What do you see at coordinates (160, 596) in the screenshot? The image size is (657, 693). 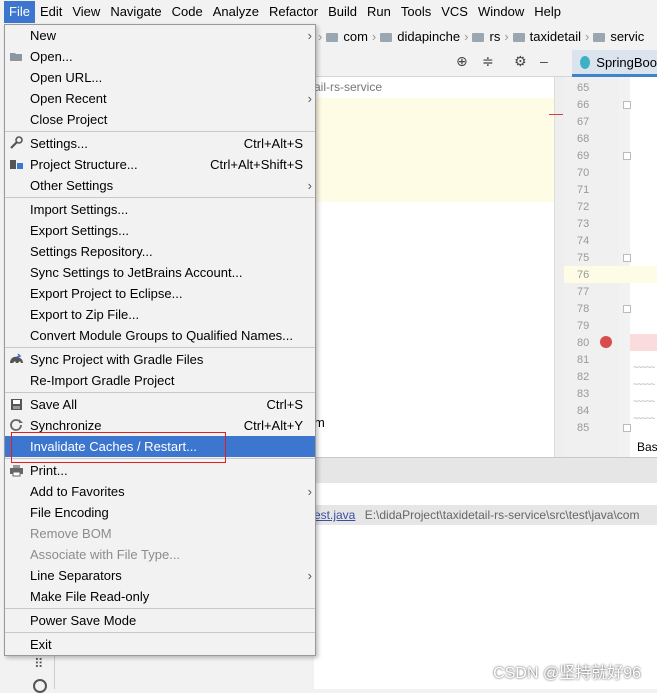 I see `menu-item-make-readonly: Make File Read-only` at bounding box center [160, 596].